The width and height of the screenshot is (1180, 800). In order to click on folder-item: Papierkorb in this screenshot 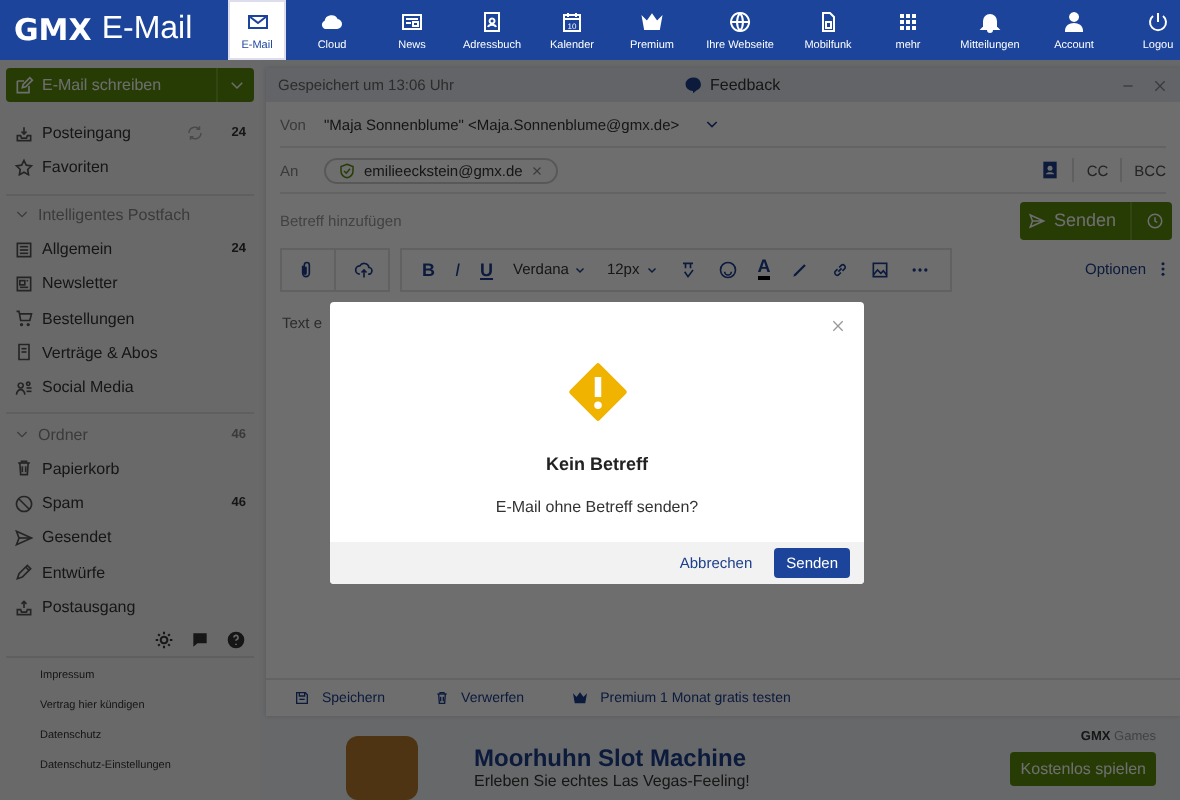, I will do `click(130, 468)`.